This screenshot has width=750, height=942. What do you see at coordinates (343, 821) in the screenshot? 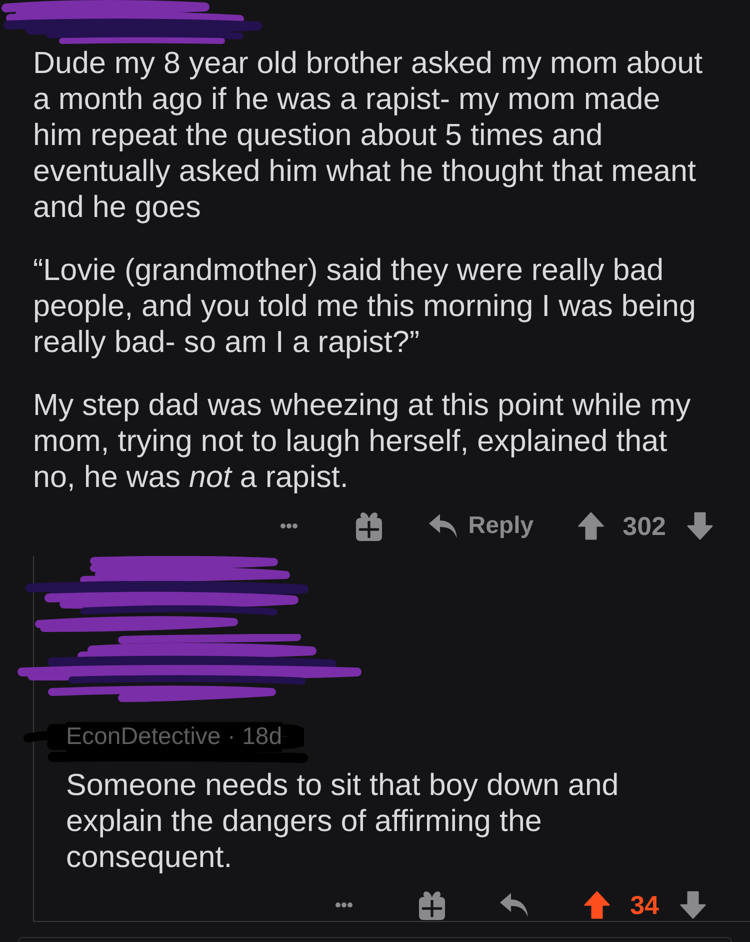
I see `reply-text: Someone needs to sit that boy down and explain the dangers of affirming the consequent.` at bounding box center [343, 821].